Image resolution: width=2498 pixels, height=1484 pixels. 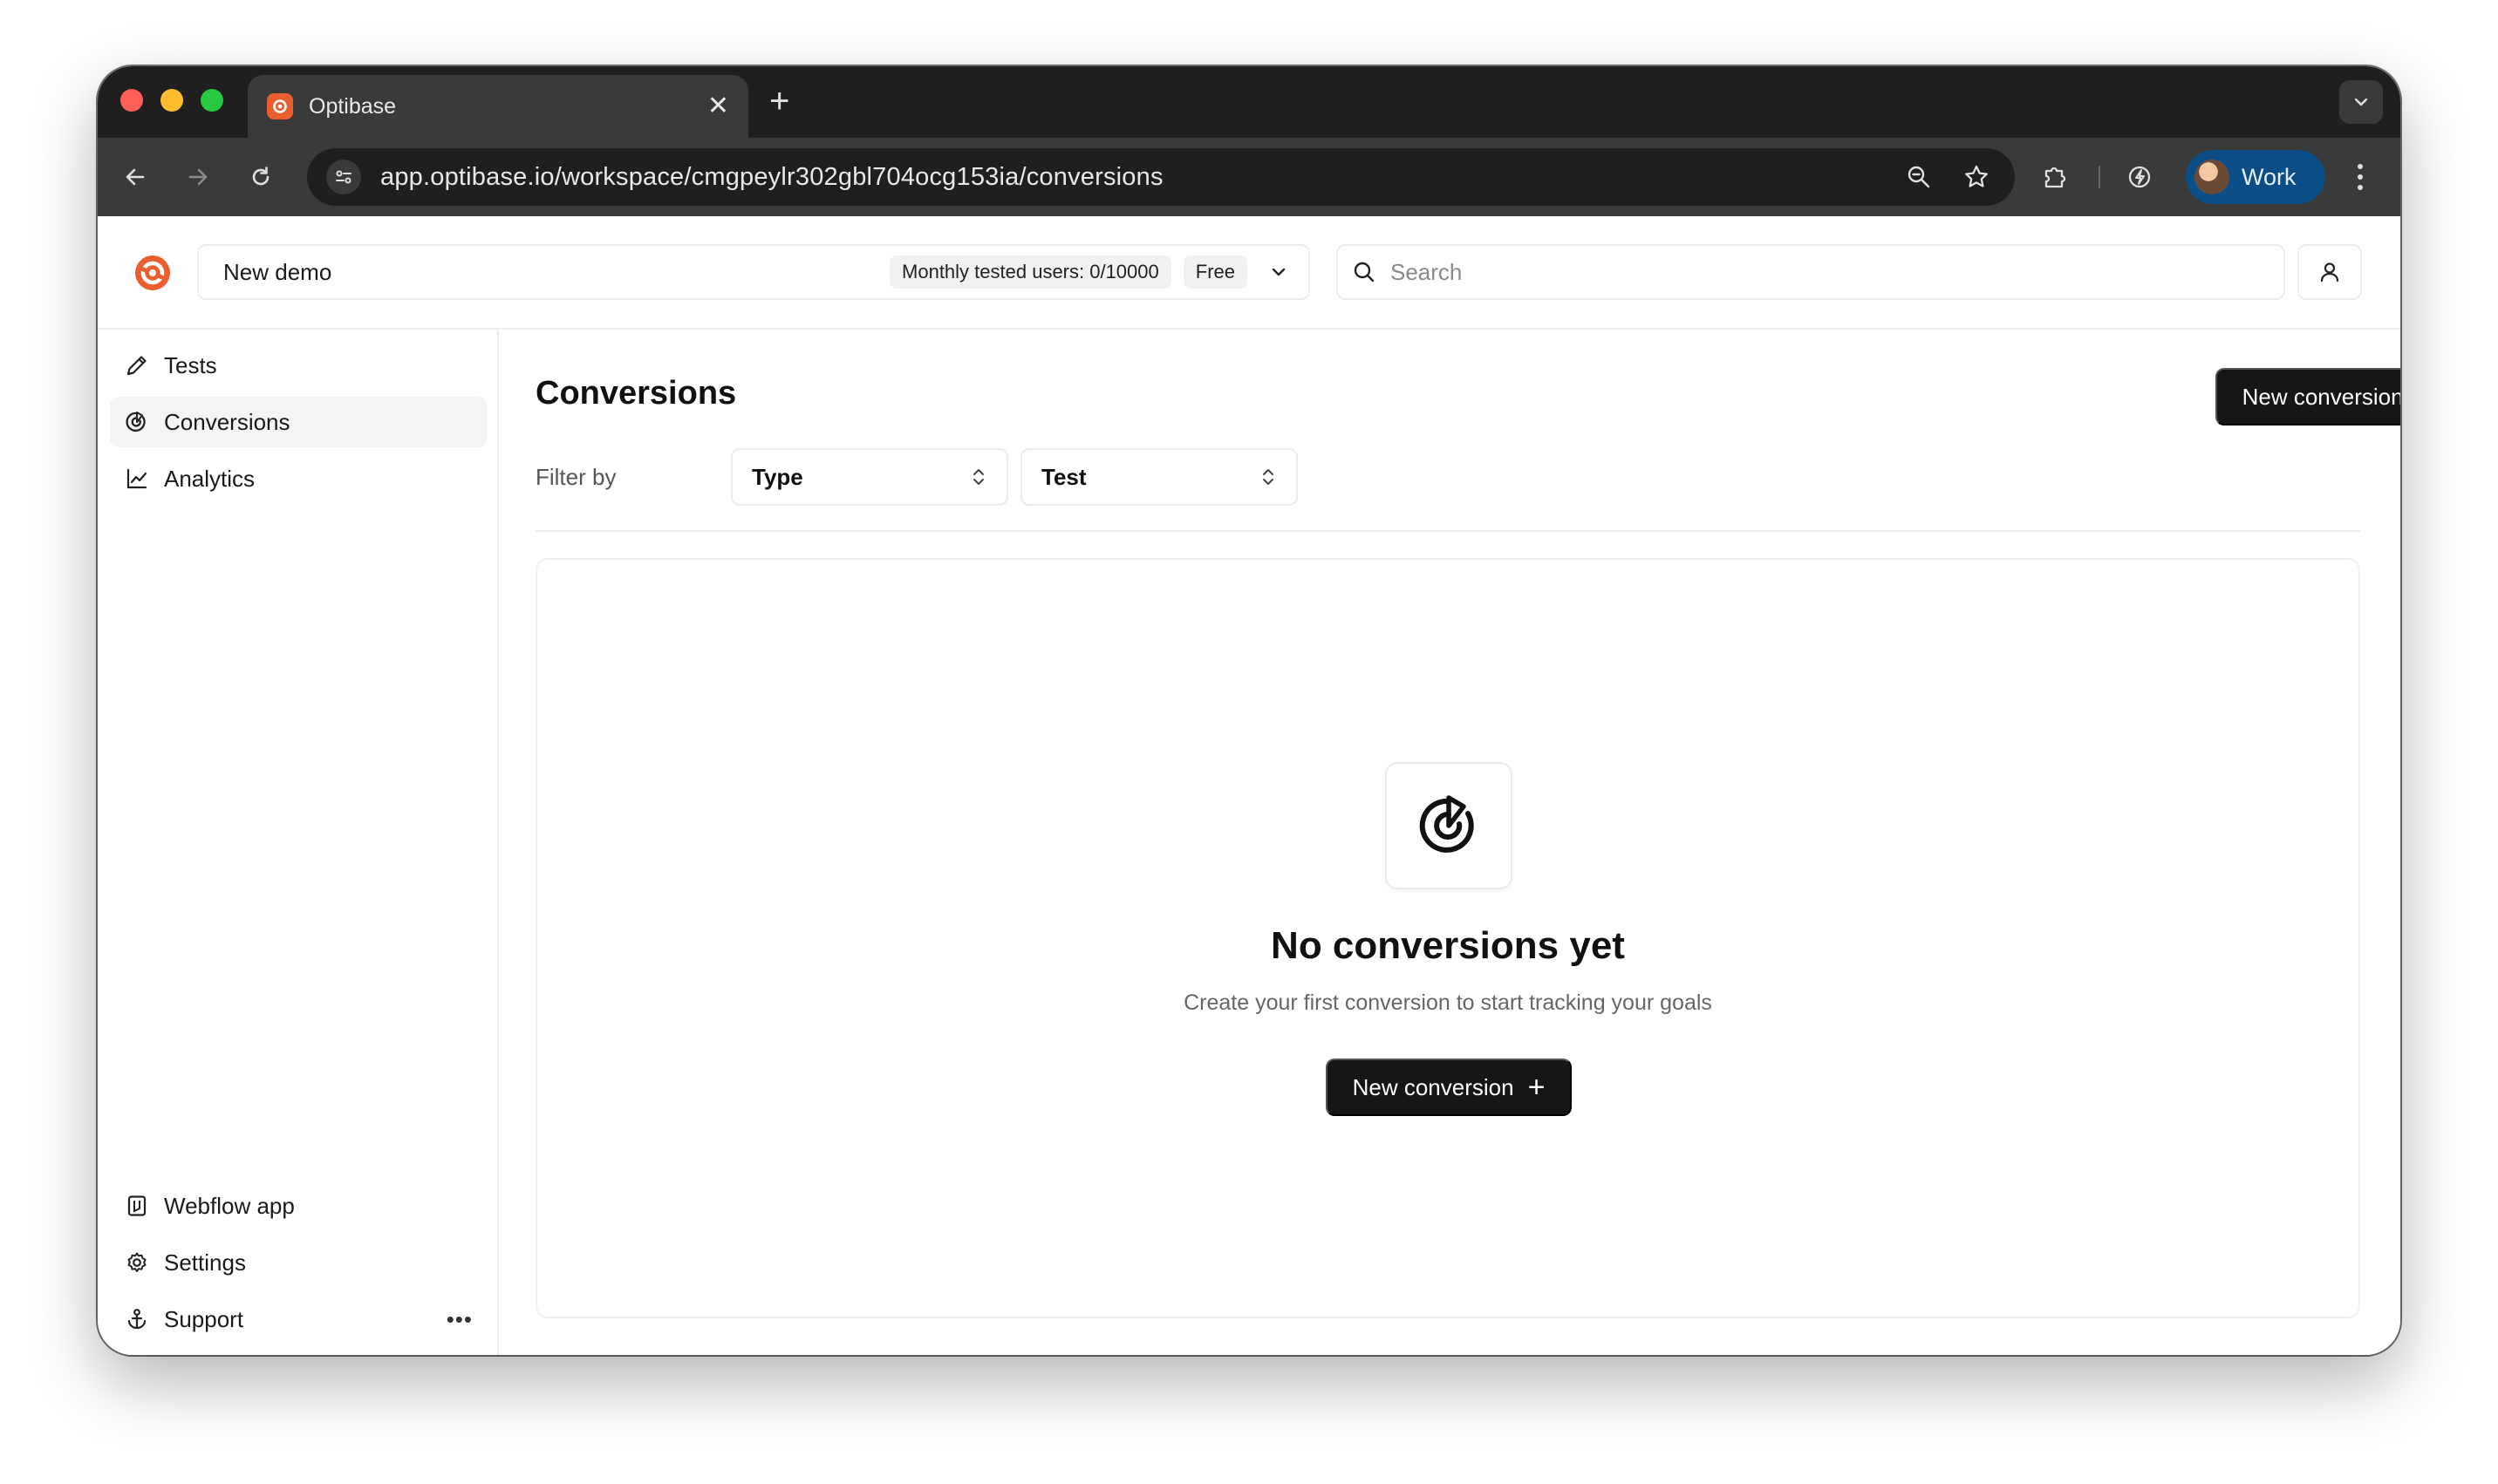 I want to click on user-icon, so click(x=2329, y=272).